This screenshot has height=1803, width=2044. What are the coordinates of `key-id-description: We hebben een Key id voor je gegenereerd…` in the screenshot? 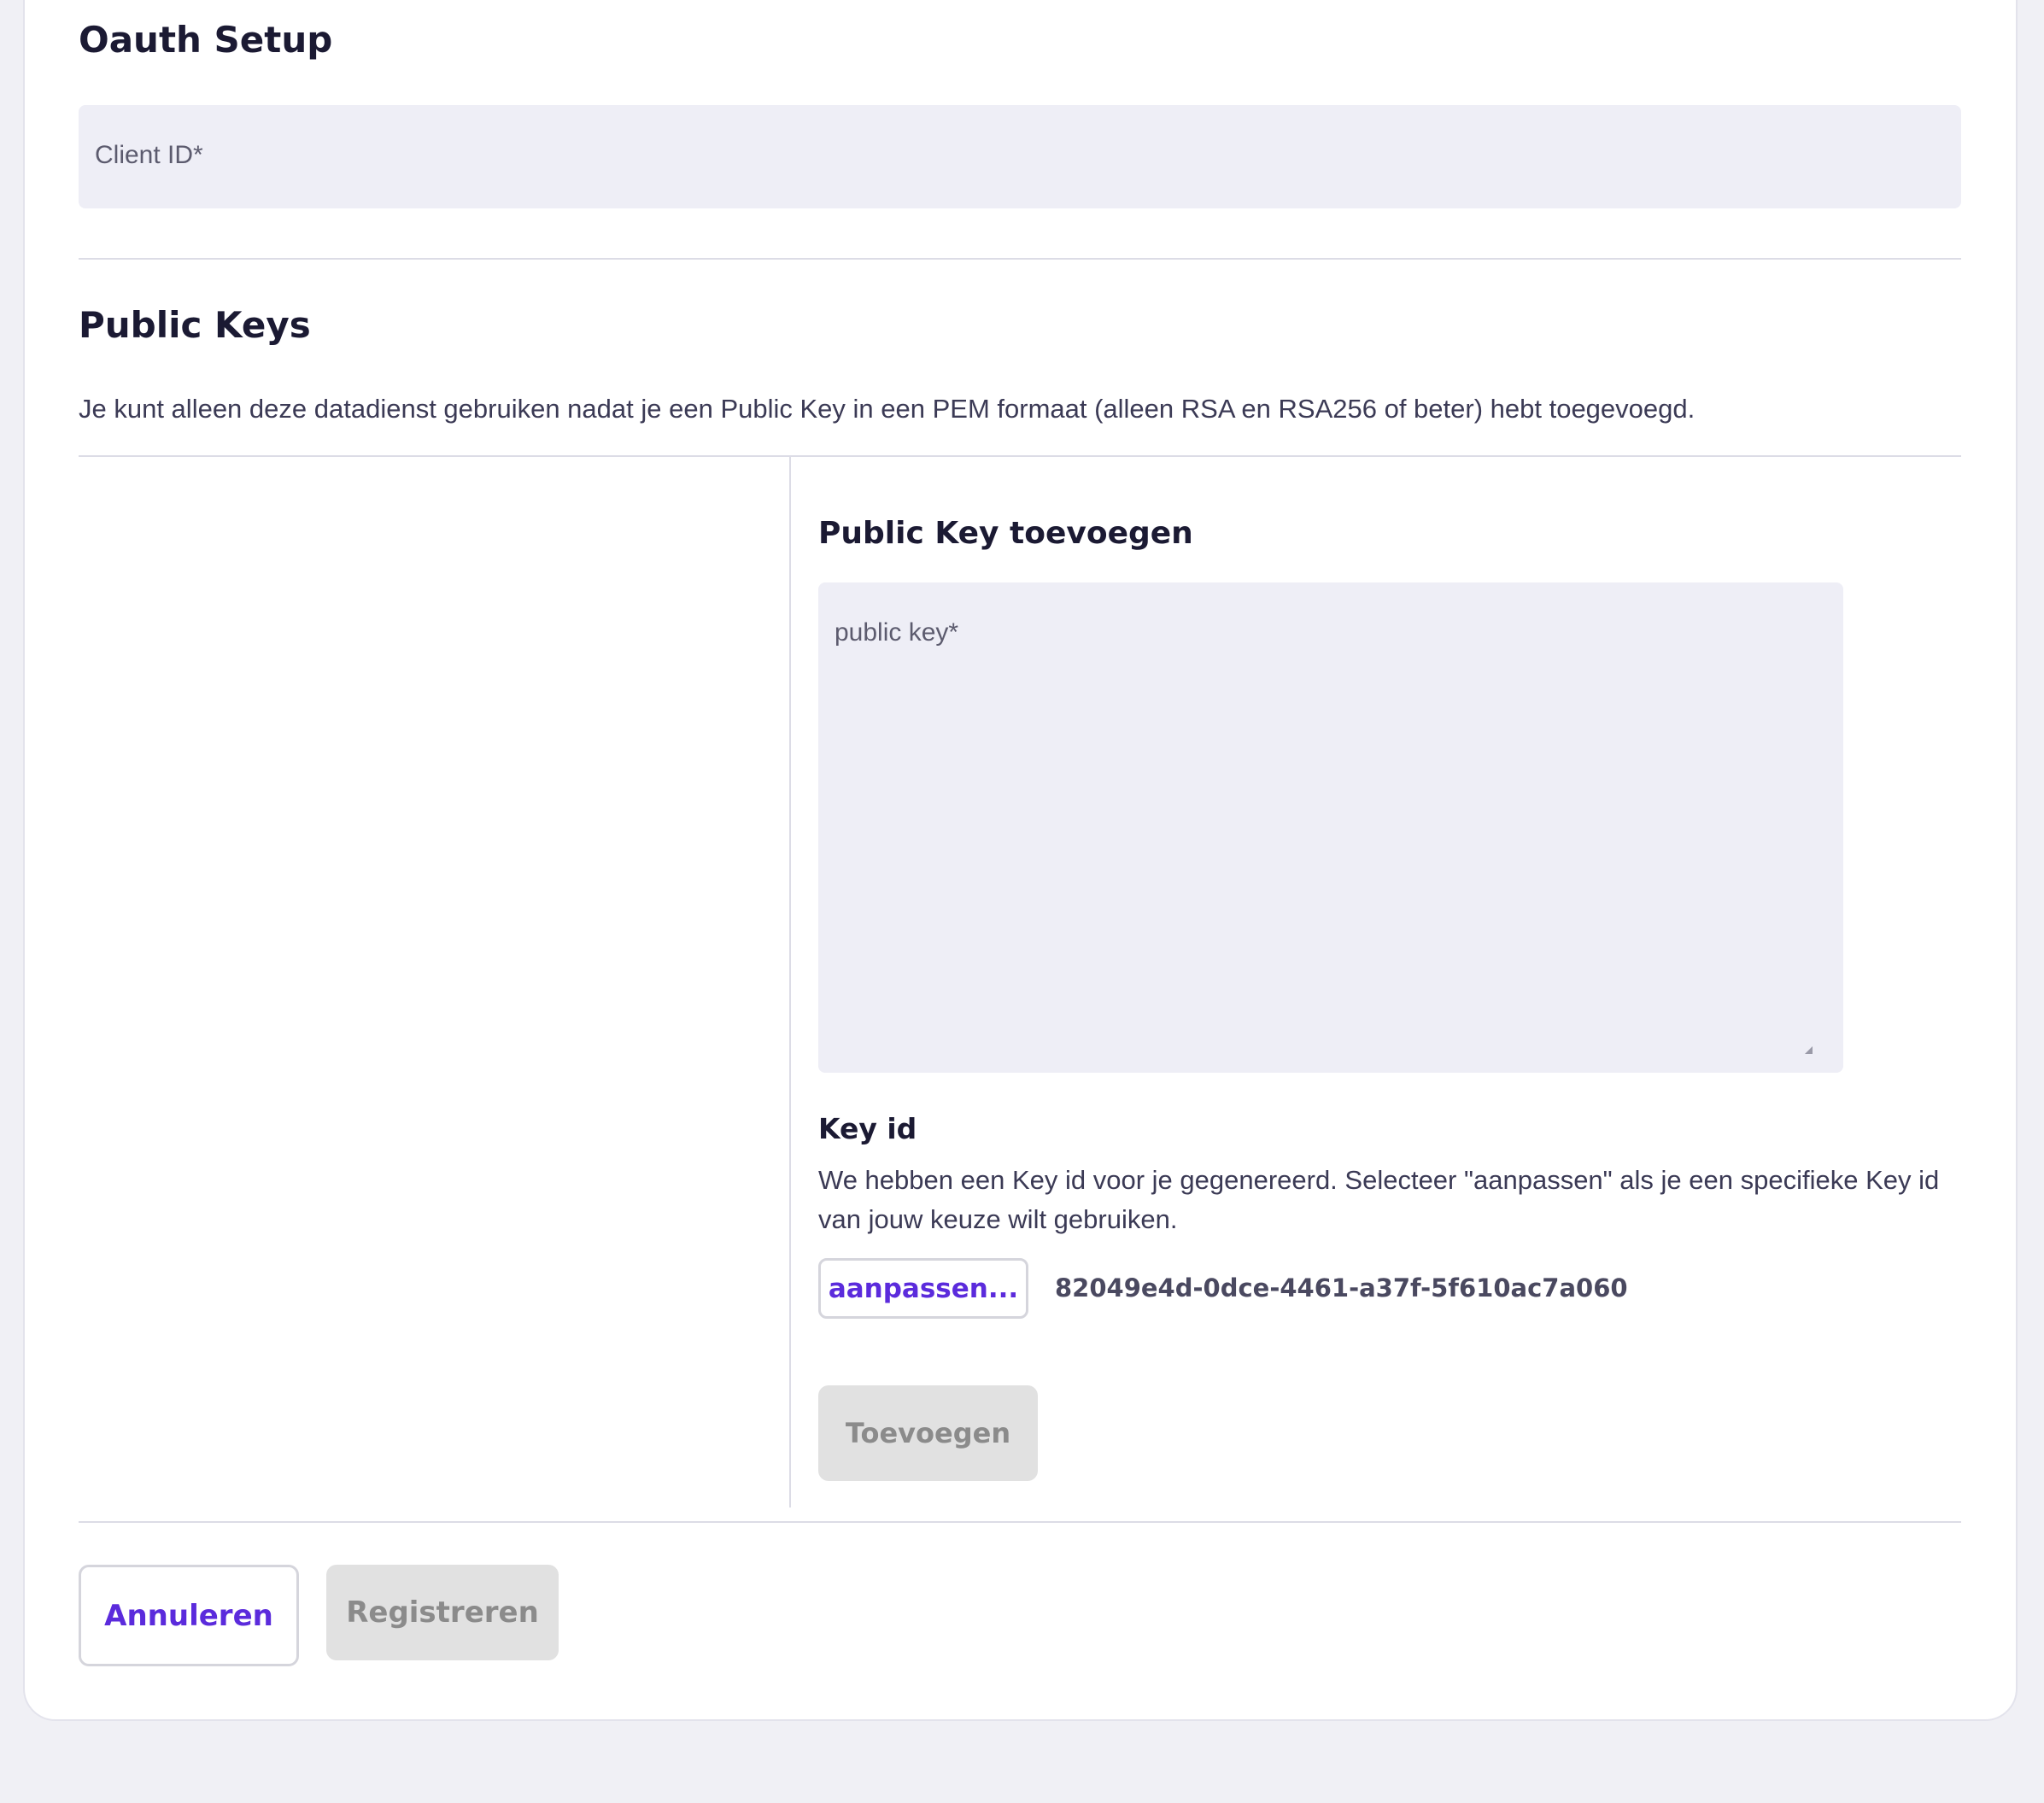 It's located at (1379, 1199).